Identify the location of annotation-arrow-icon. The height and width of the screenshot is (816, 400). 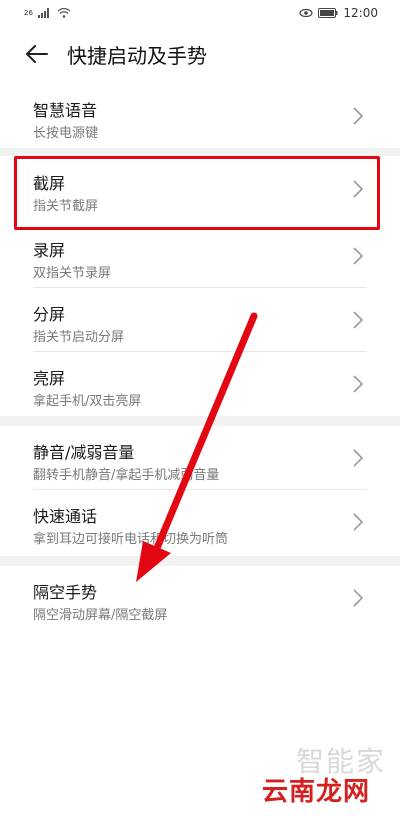
(197, 447).